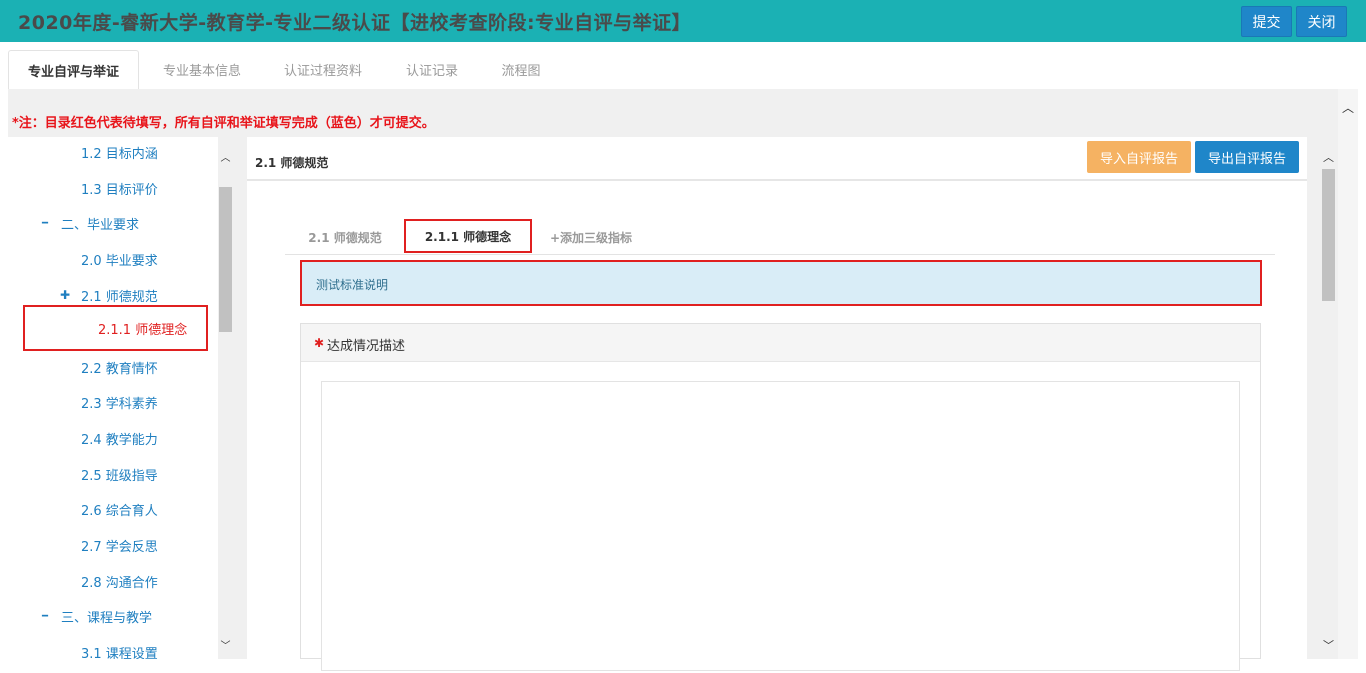  Describe the element at coordinates (780, 343) in the screenshot. I see `card-header: ✱ 达成情况描述` at that location.